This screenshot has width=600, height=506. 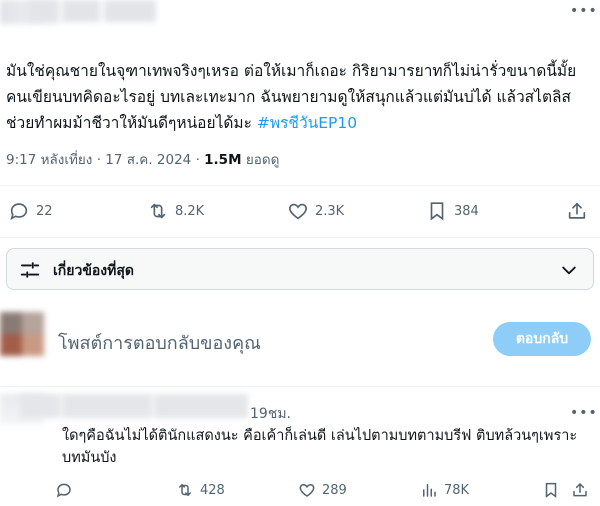 I want to click on comment-retweet-count: 428, so click(x=212, y=490).